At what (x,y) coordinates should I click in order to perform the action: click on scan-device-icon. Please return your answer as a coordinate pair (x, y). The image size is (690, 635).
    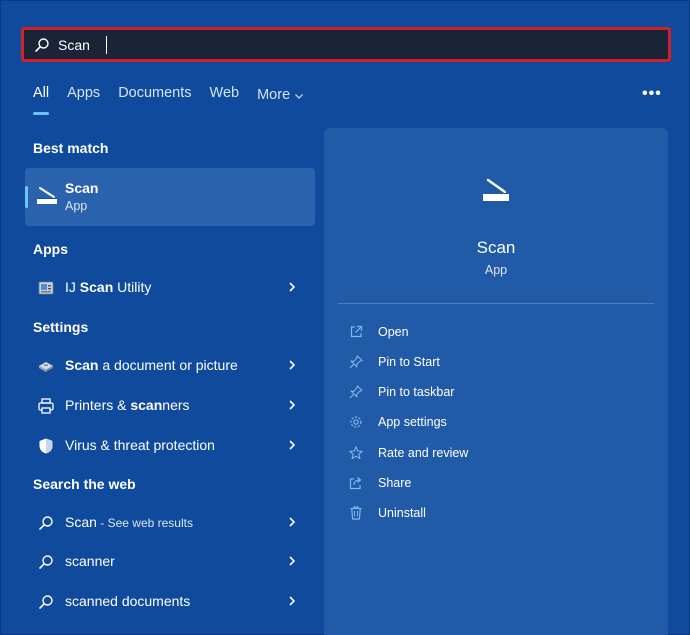
    Looking at the image, I should click on (46, 366).